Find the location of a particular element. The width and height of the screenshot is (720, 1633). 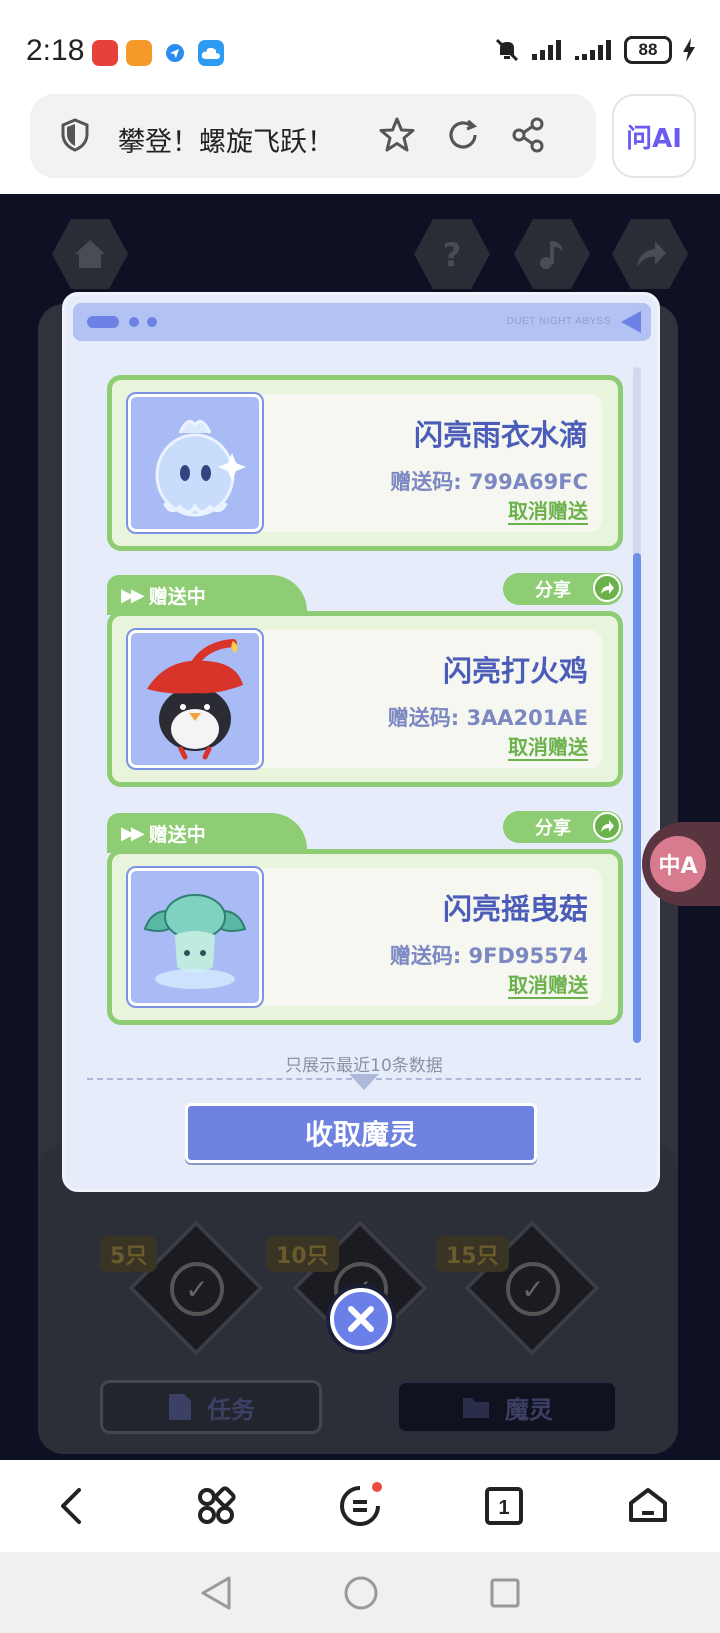

gift-card: 闪亮摇曳菇 赠送码: 9FD95574 取消赠送 is located at coordinates (365, 937).